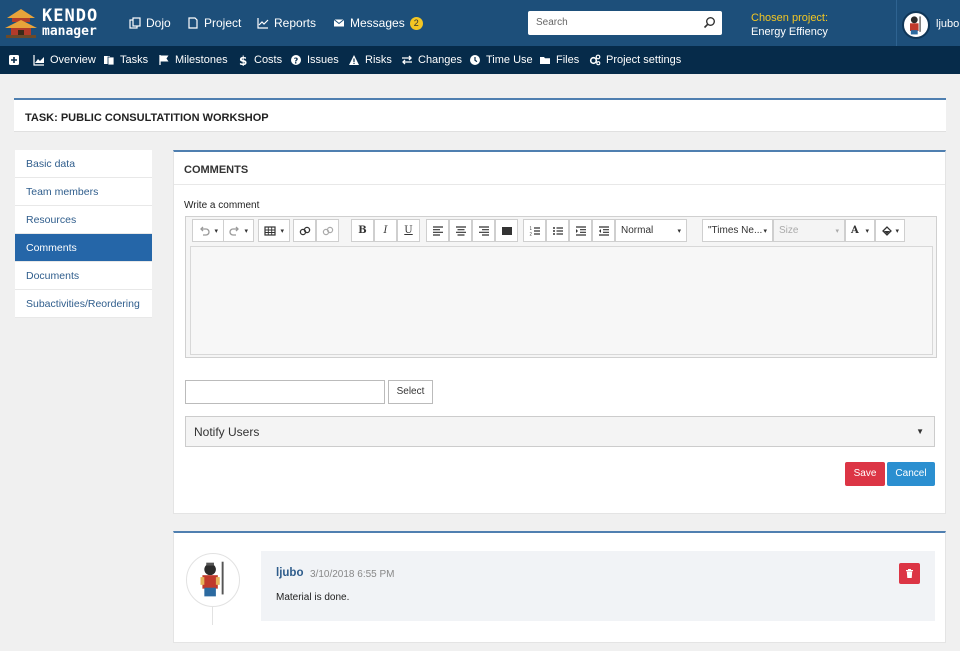 The image size is (960, 651). What do you see at coordinates (274, 230) in the screenshot?
I see `table-button: ▾` at bounding box center [274, 230].